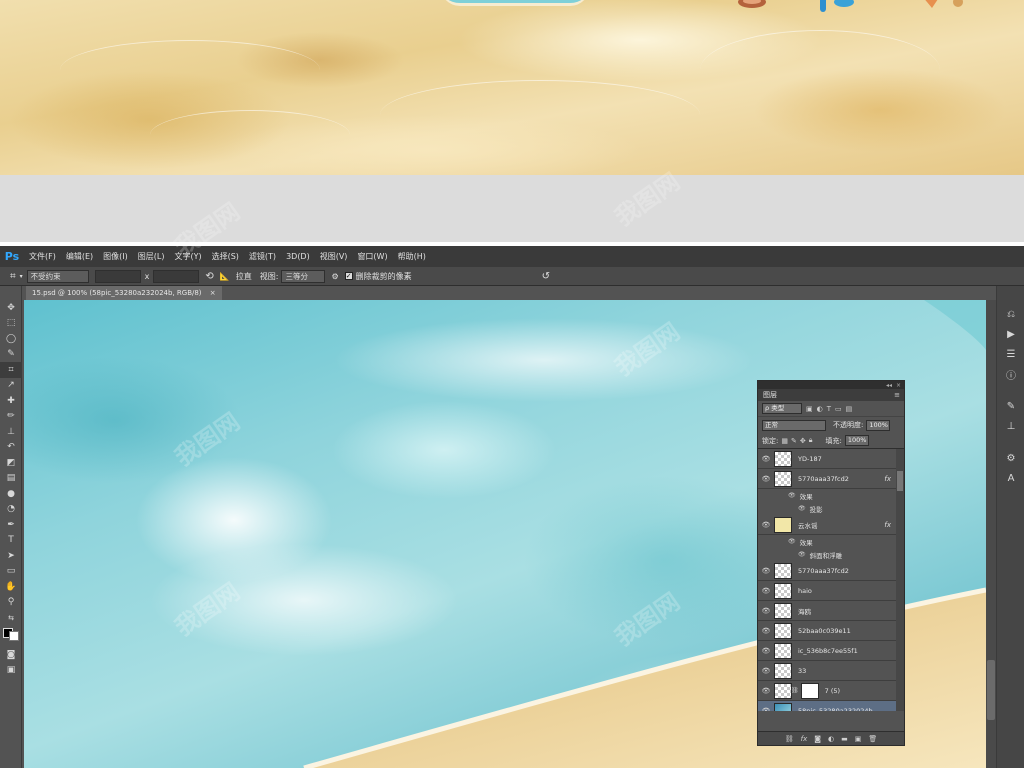  I want to click on properties-panel-icon: ☰, so click(1010, 354).